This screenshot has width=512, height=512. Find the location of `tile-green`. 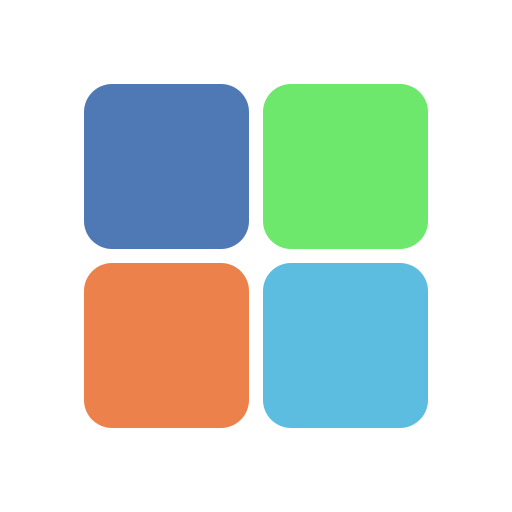

tile-green is located at coordinates (345, 166).